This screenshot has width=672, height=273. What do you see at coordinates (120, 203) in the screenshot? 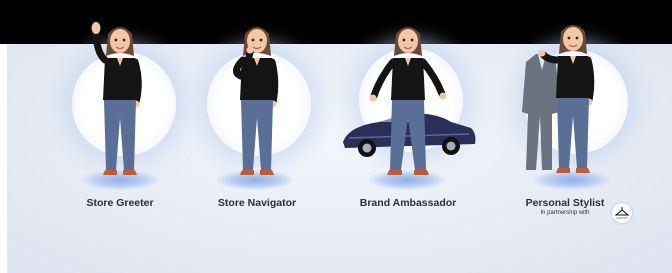
I see `role-title: Store Greeter` at bounding box center [120, 203].